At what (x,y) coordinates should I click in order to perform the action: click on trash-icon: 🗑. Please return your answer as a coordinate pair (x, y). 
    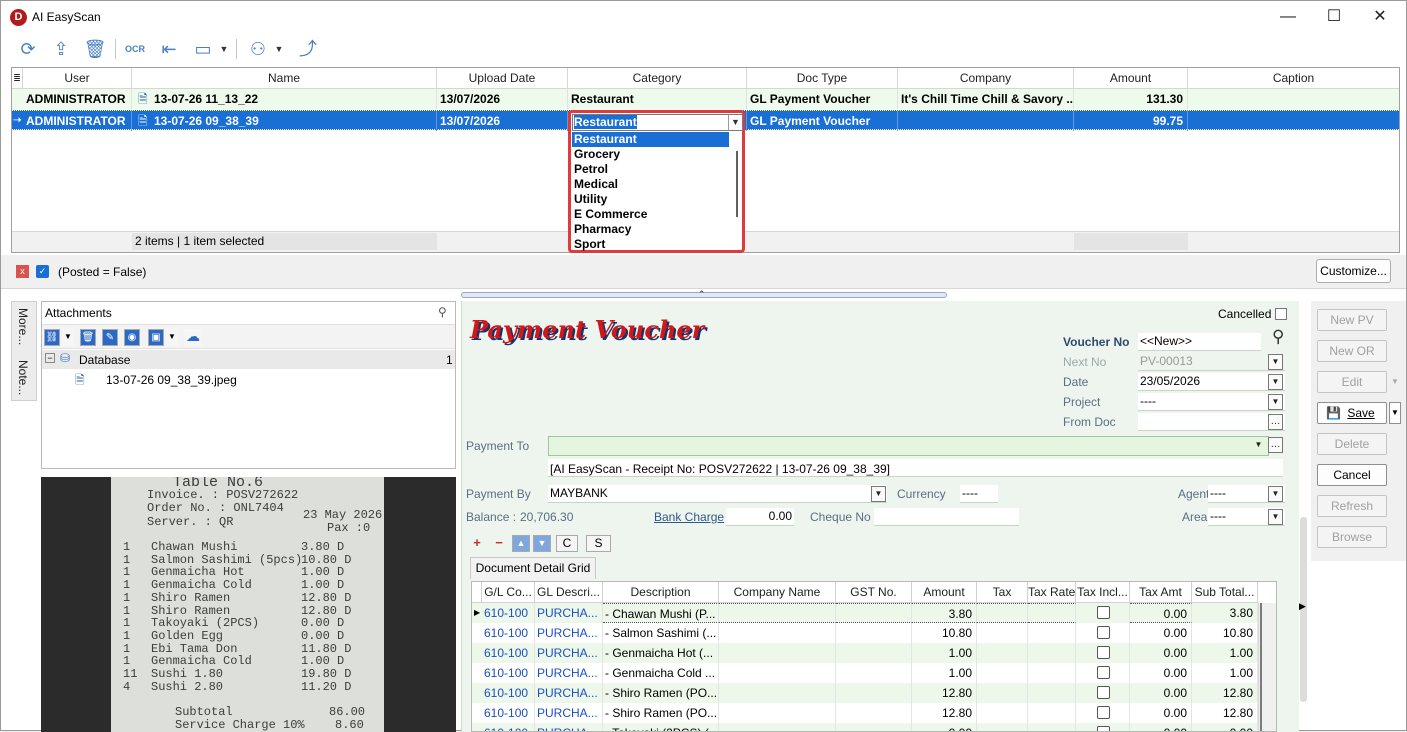
    Looking at the image, I should click on (95, 49).